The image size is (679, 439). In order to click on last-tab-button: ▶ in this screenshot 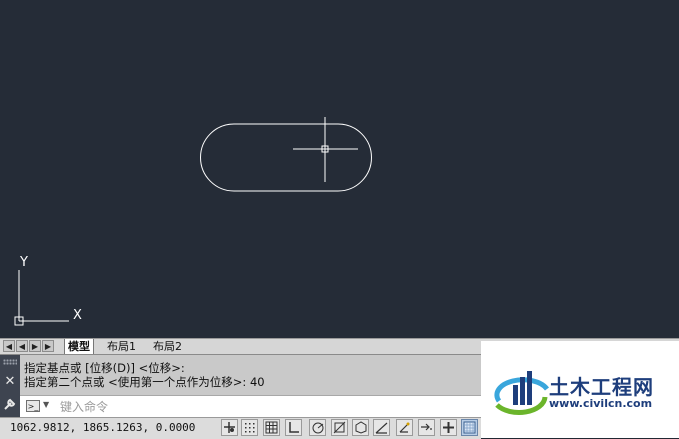, I will do `click(48, 346)`.